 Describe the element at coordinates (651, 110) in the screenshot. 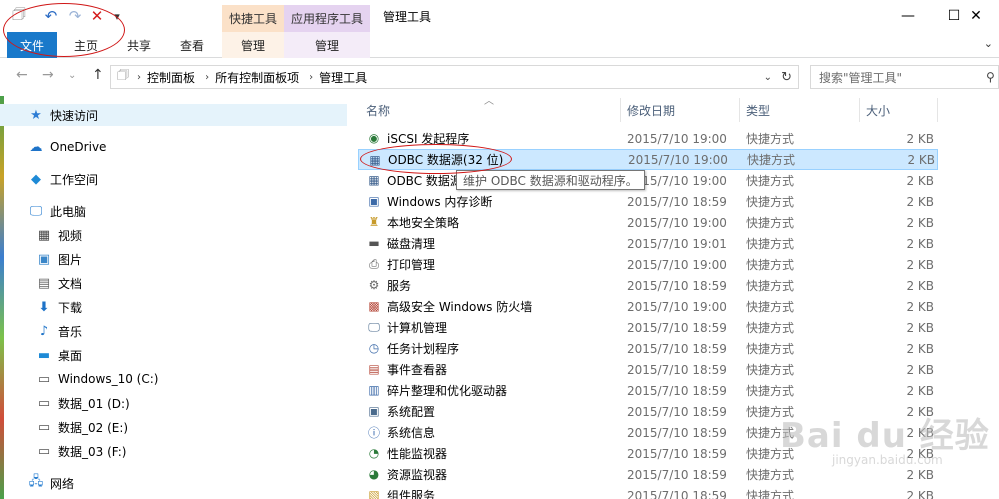

I see `column-date: 修改日期` at that location.